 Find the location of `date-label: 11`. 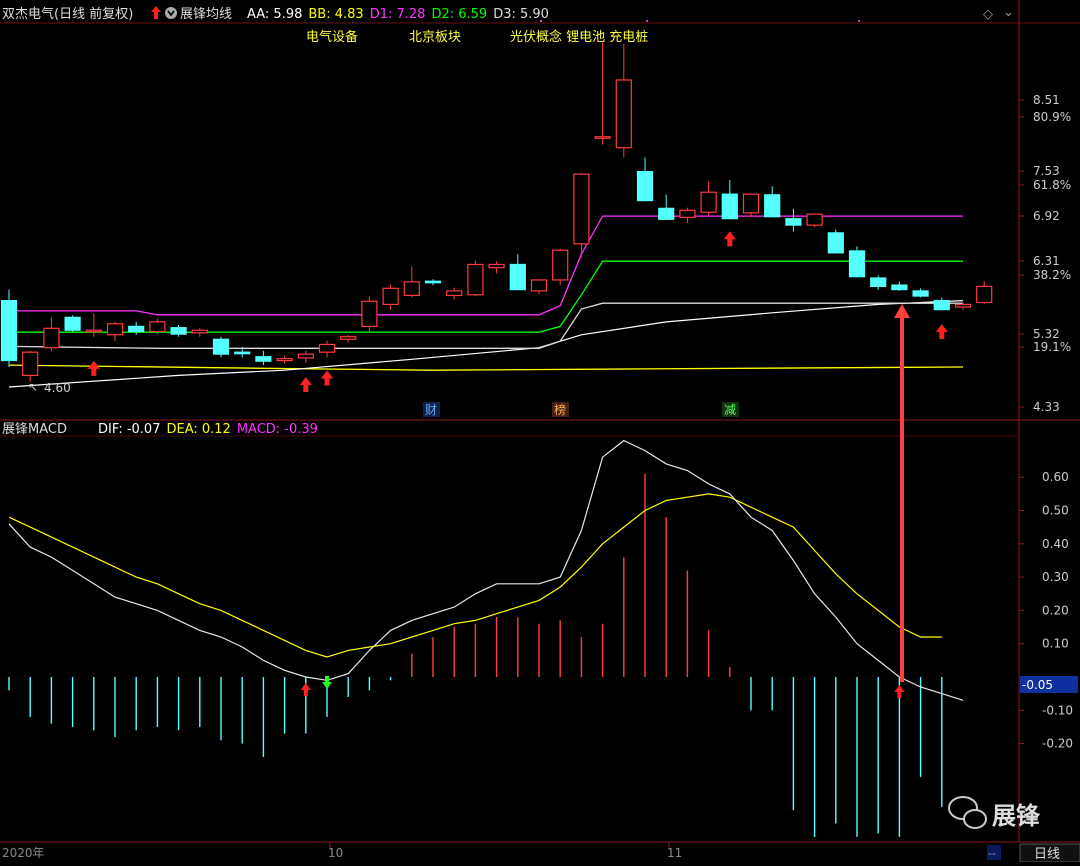

date-label: 11 is located at coordinates (674, 853).